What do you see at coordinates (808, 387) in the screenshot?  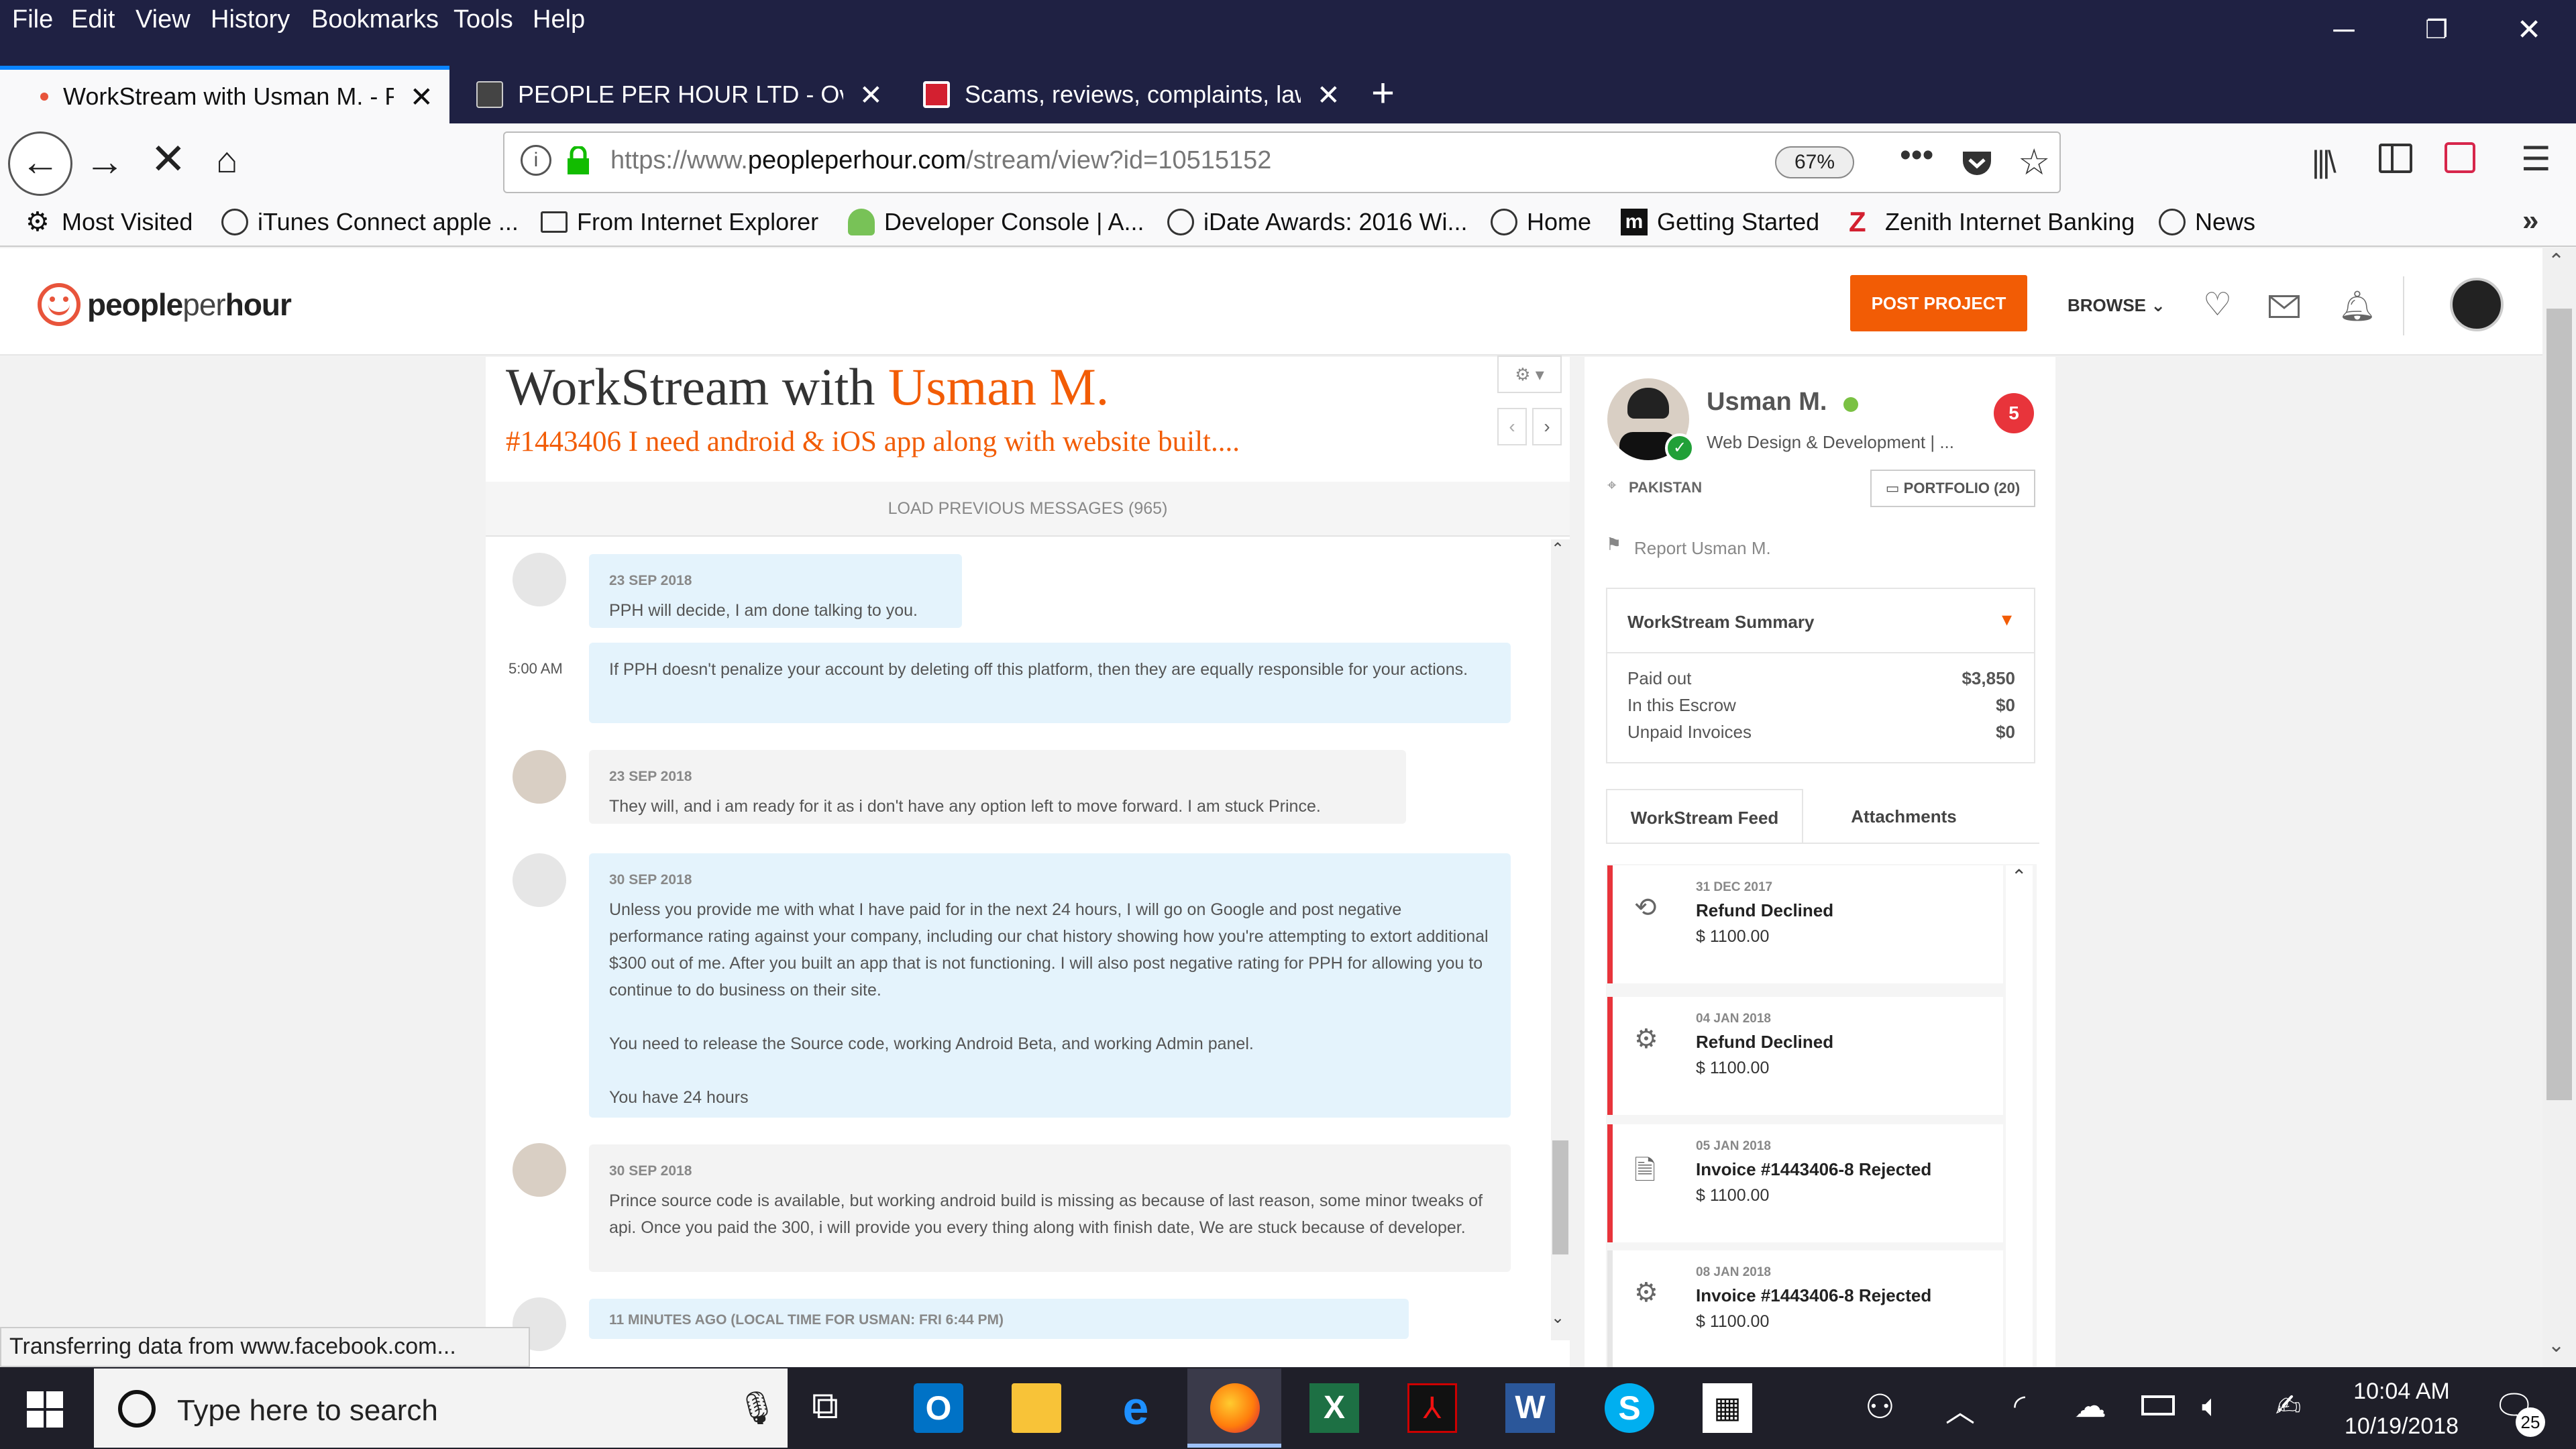 I see `page-title: WorkStream with Usman M.` at bounding box center [808, 387].